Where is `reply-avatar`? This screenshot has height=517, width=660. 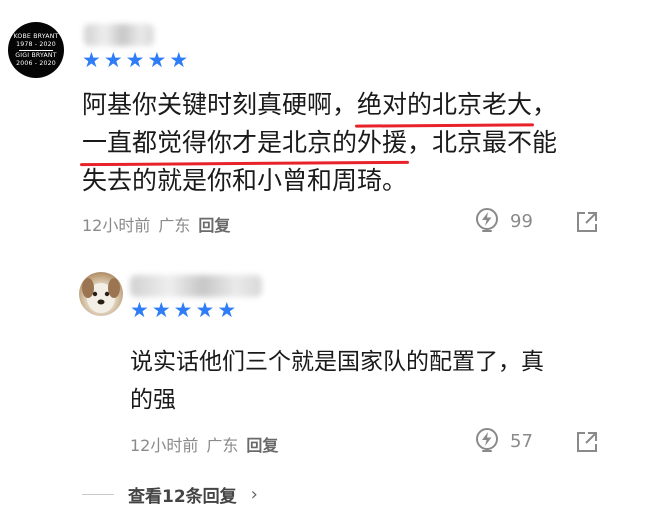 reply-avatar is located at coordinates (101, 294).